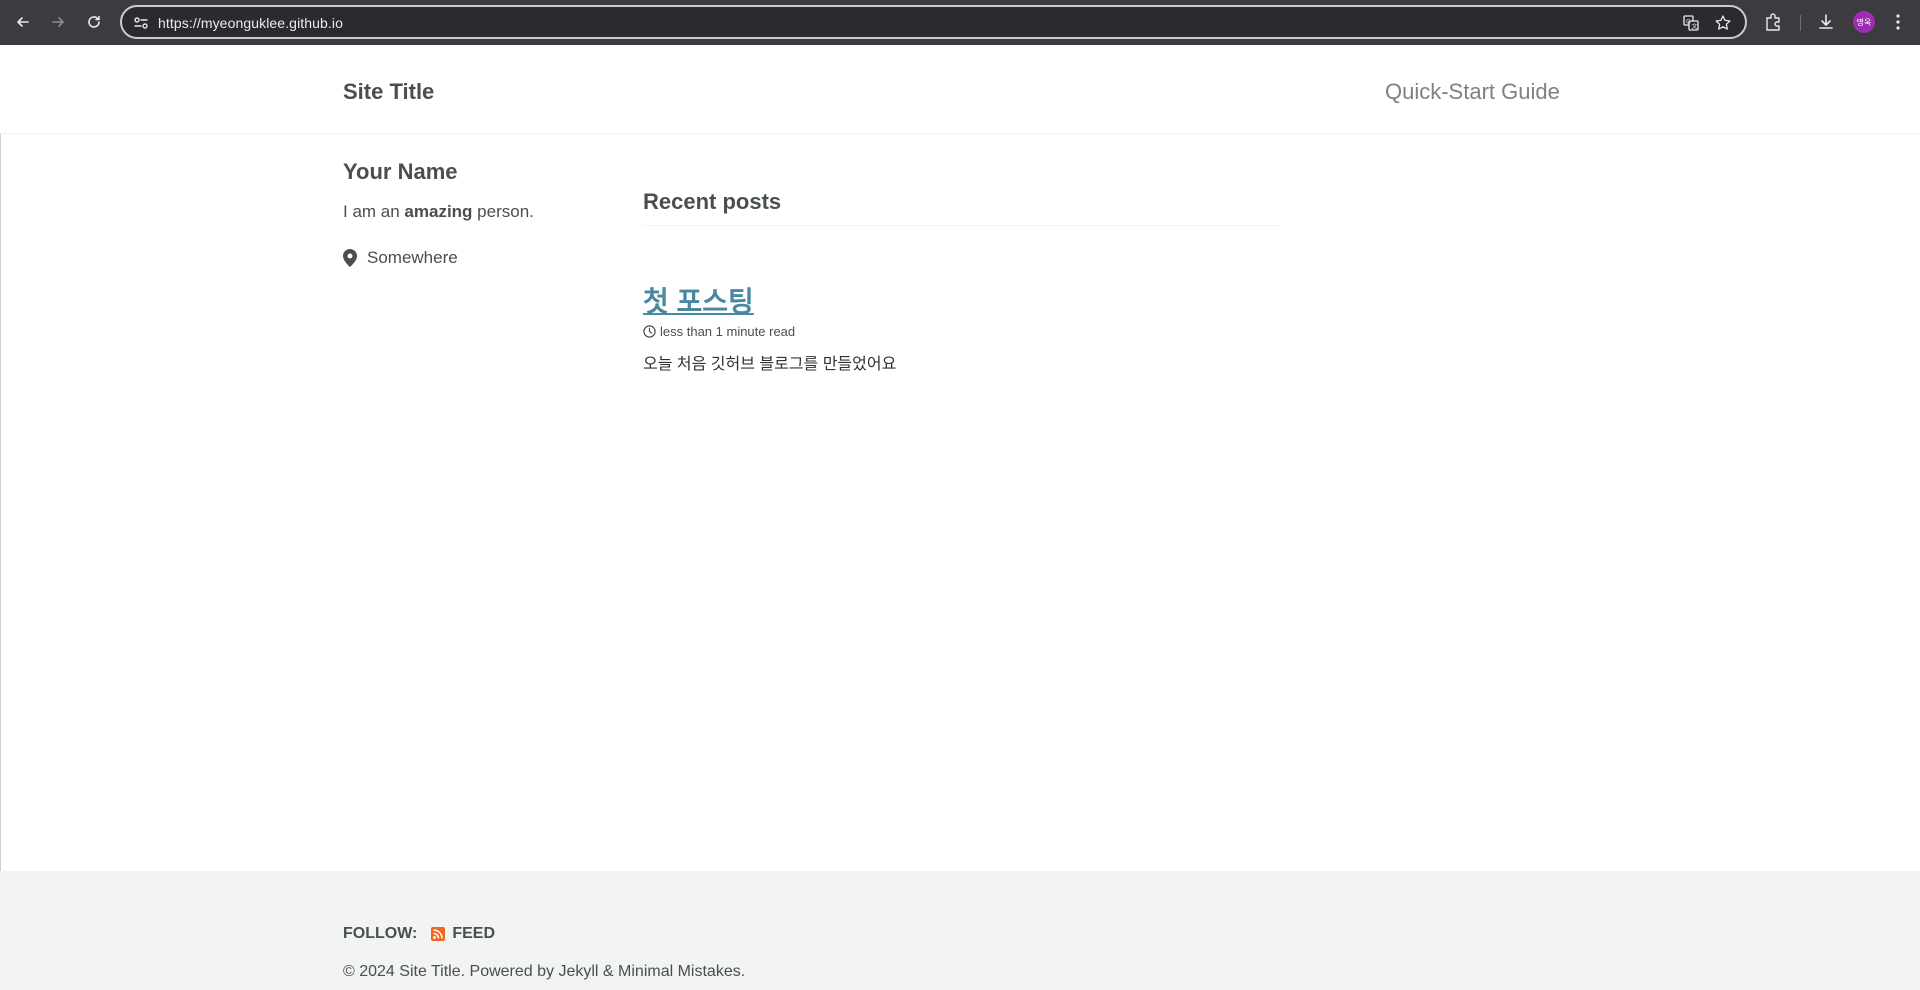  I want to click on post-meta: less than 1 minute read, so click(719, 331).